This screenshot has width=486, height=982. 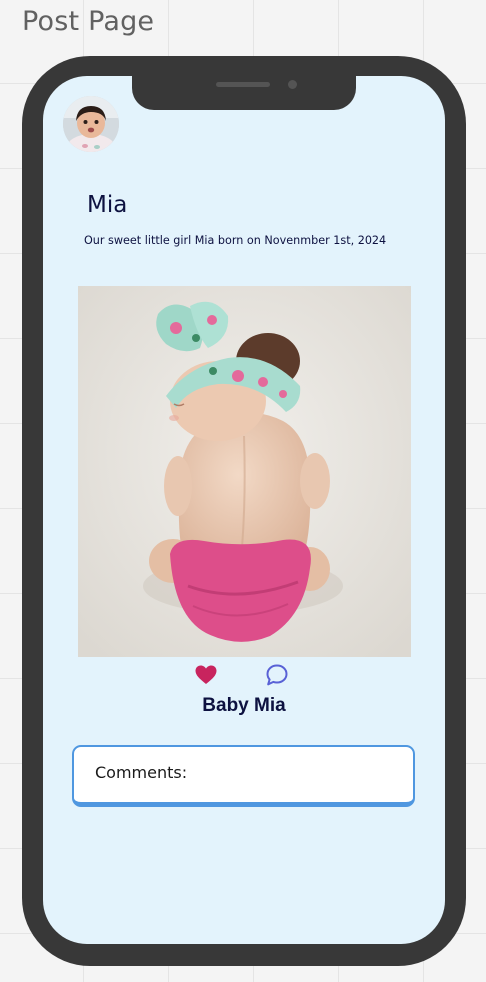 I want to click on comments-input: Comments:, so click(x=243, y=776).